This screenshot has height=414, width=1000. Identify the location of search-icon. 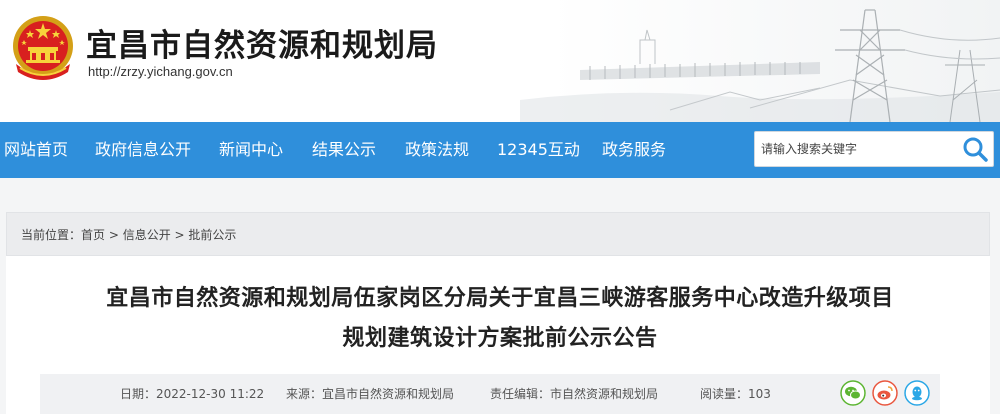
(975, 149).